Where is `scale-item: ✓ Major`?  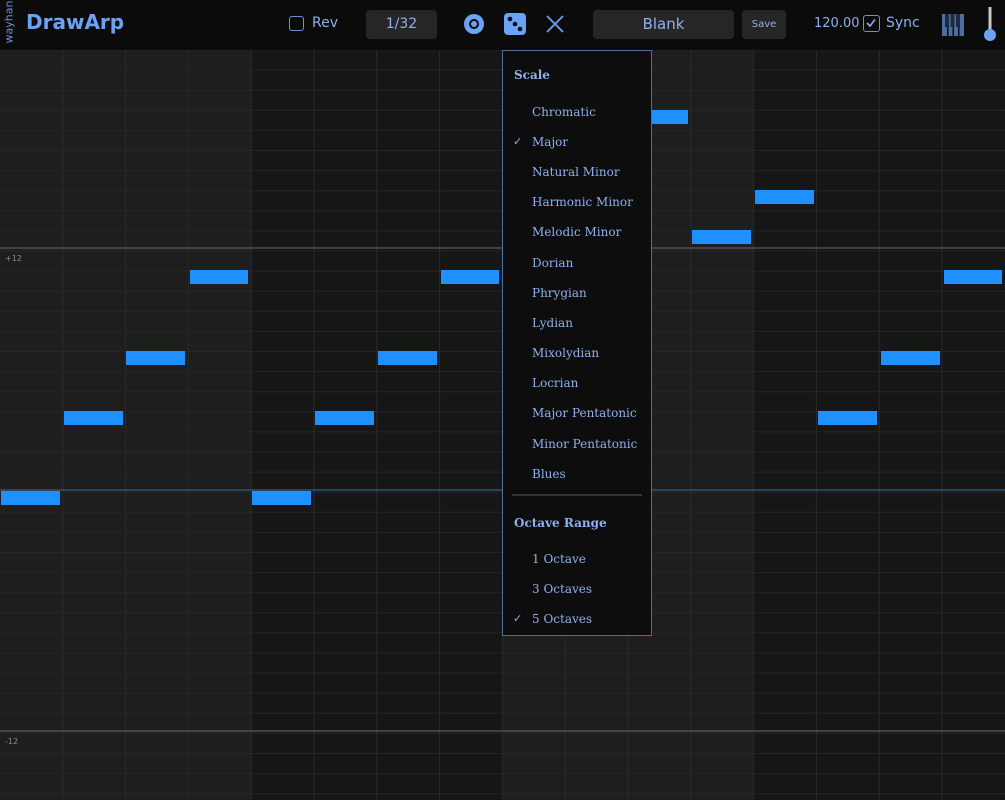
scale-item: ✓ Major is located at coordinates (577, 143).